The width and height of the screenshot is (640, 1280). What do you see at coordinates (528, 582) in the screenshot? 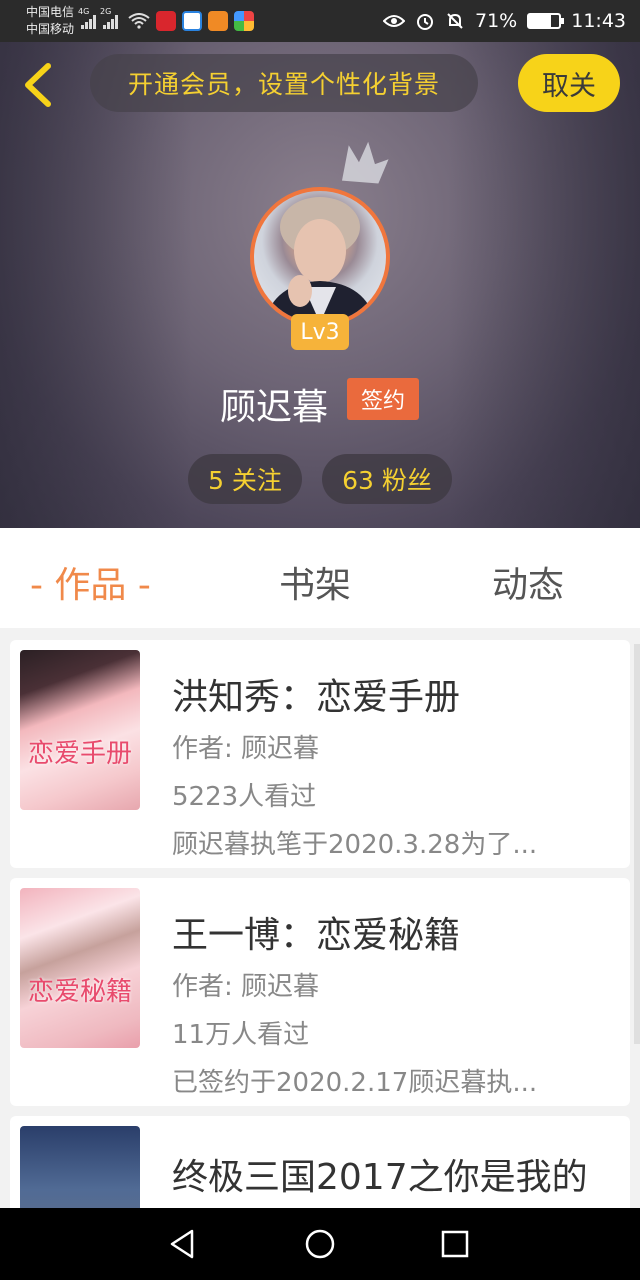
I see `tab-activity: 动态` at bounding box center [528, 582].